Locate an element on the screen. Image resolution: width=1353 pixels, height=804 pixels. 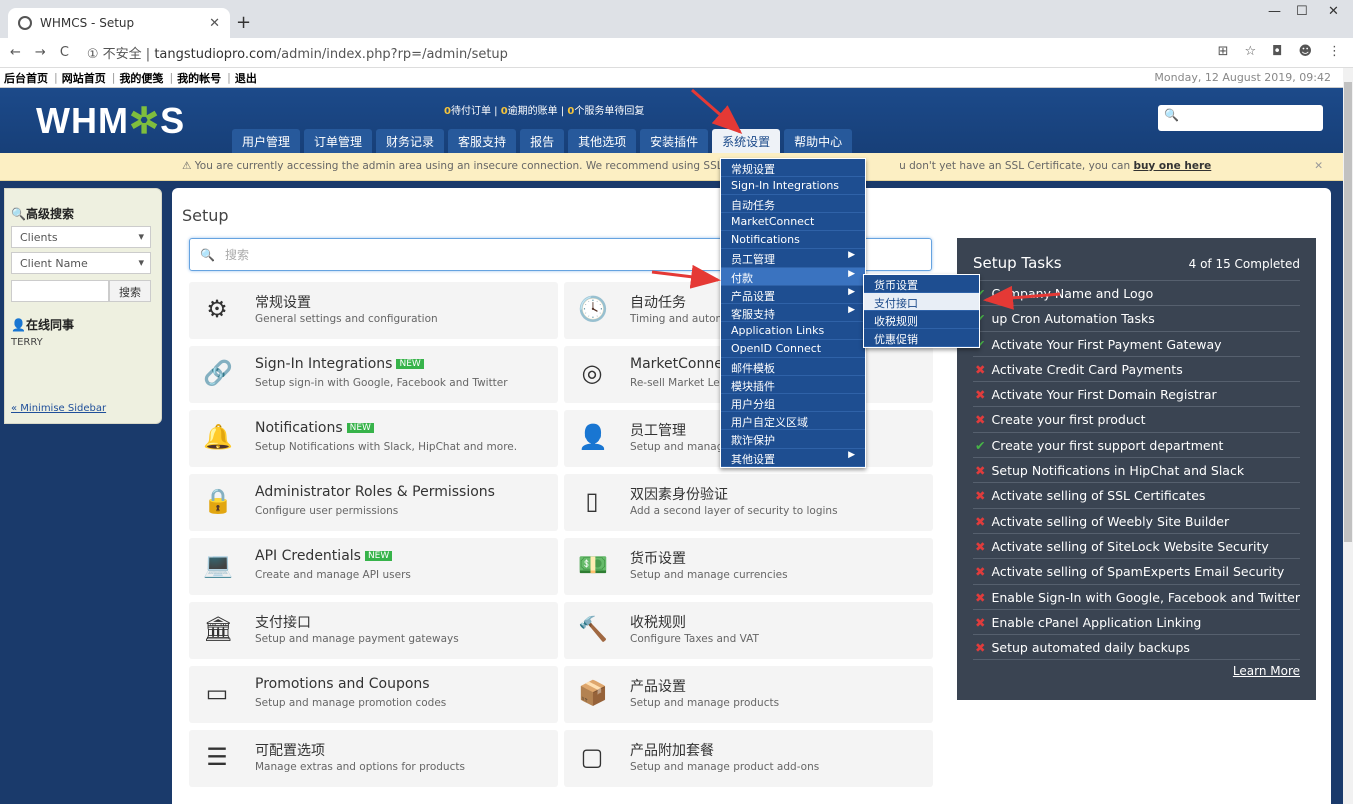
topbar-link-logout: 退出 is located at coordinates (246, 78).